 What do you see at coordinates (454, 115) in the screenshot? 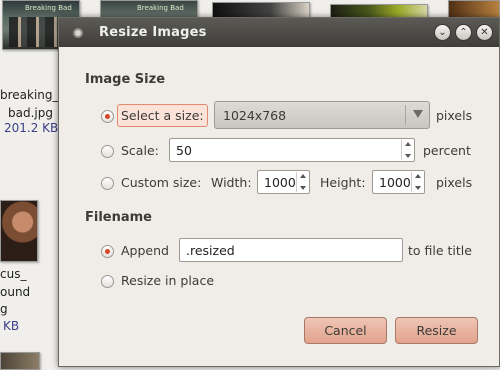
I see `select-size-unit: pixels` at bounding box center [454, 115].